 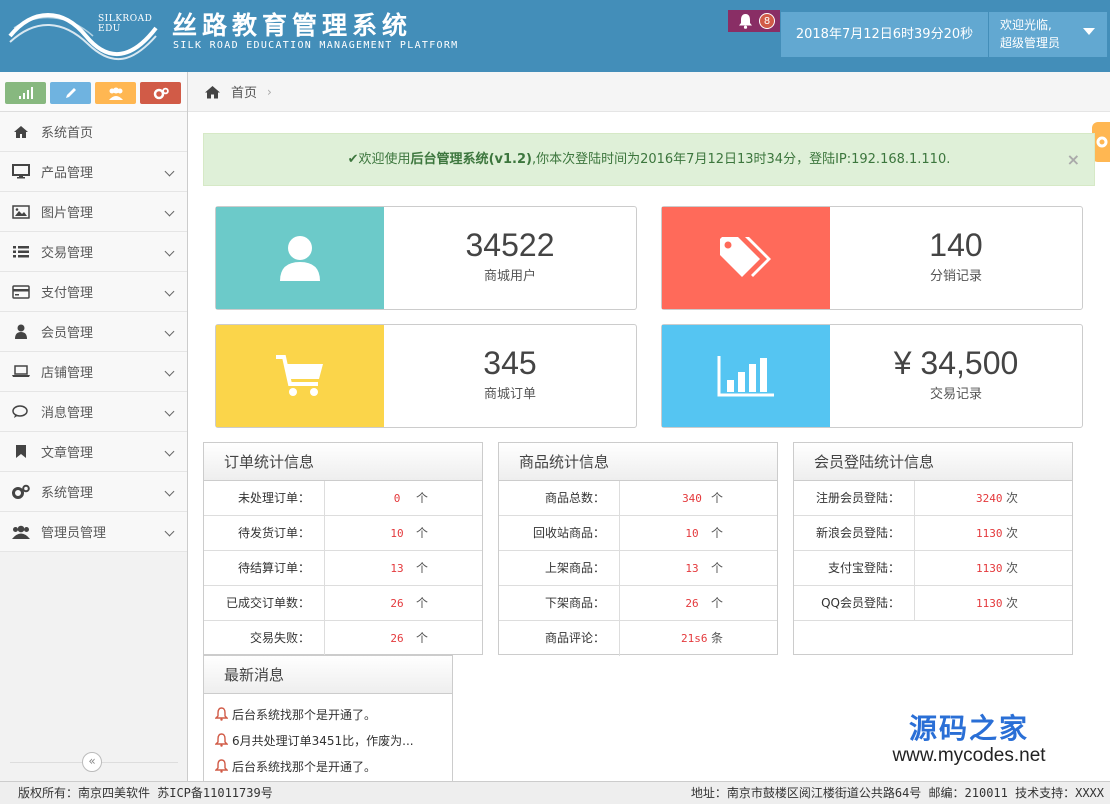 I want to click on gear-icon, so click(x=1102, y=142).